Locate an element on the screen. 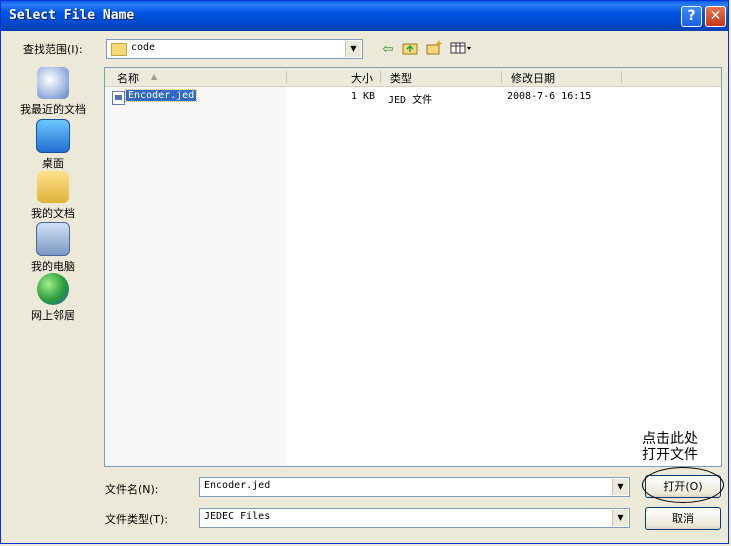  place-label: 我最近的文档 is located at coordinates (53, 109).